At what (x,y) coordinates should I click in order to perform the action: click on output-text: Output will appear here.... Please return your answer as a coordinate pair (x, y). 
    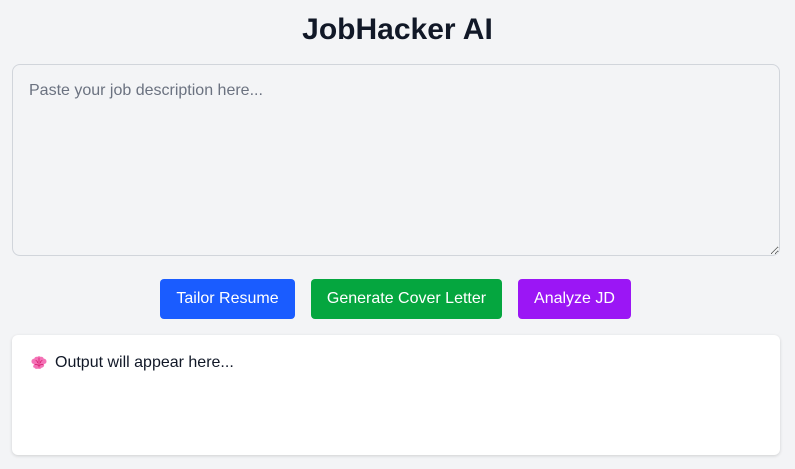
    Looking at the image, I should click on (144, 362).